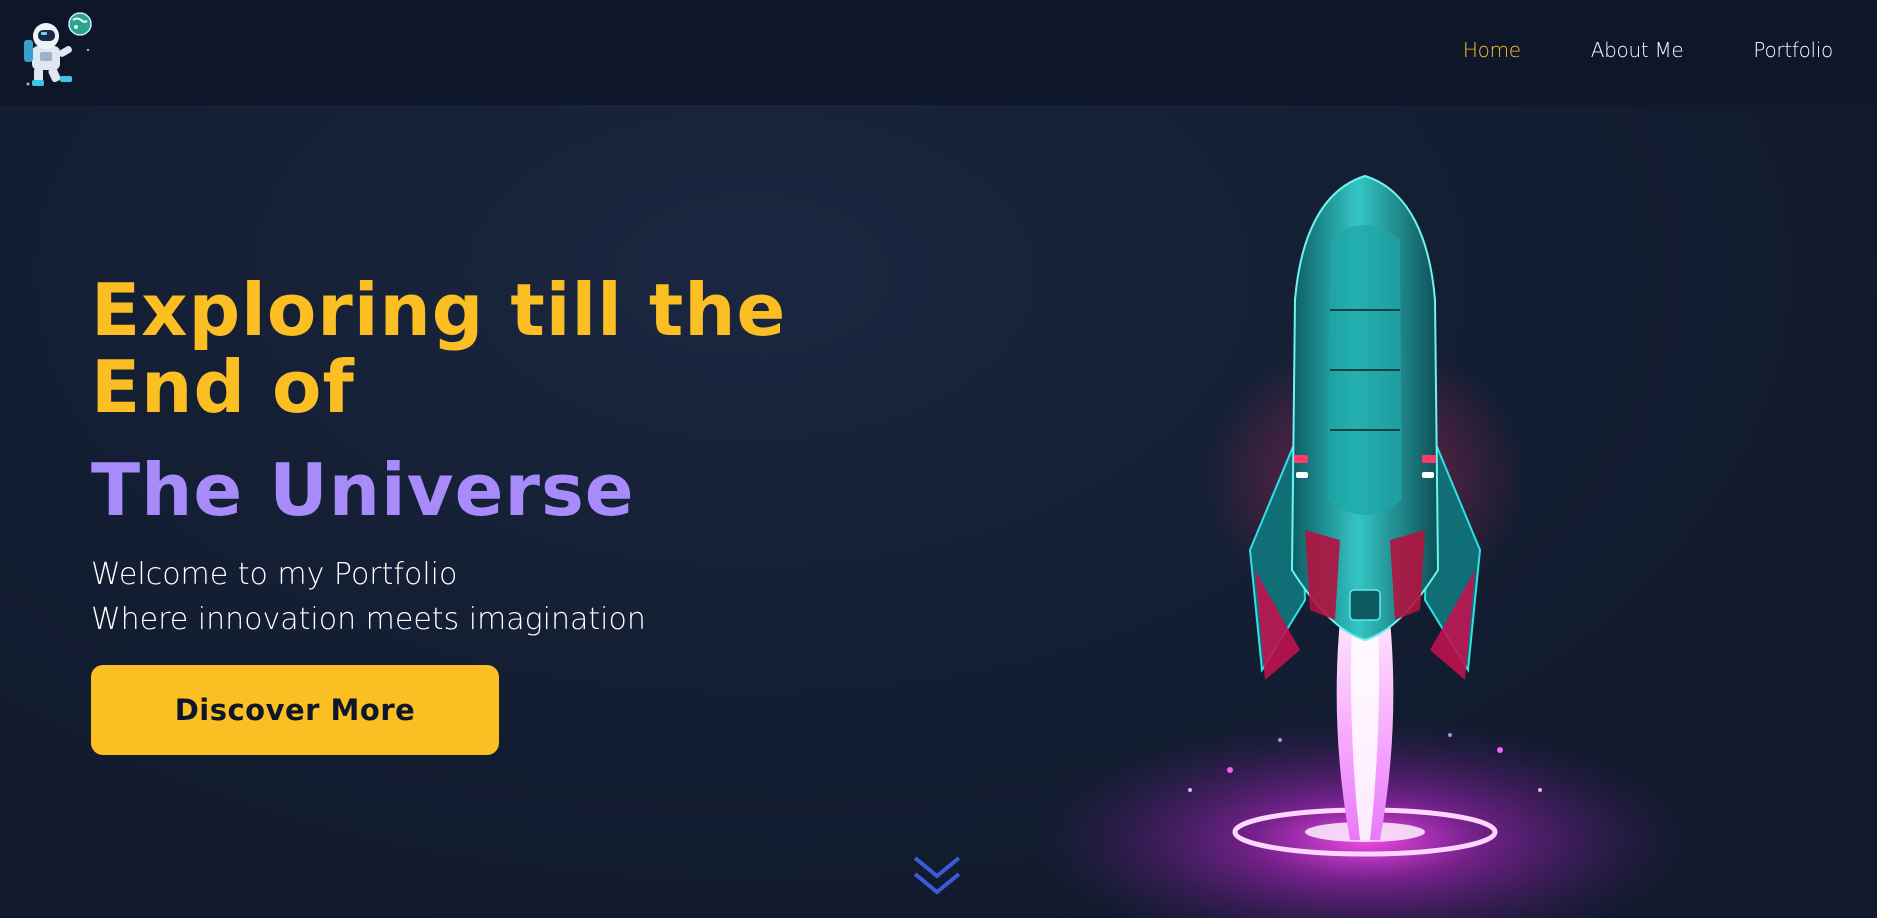  I want to click on hero-title-line-1: Exploring till the, so click(439, 310).